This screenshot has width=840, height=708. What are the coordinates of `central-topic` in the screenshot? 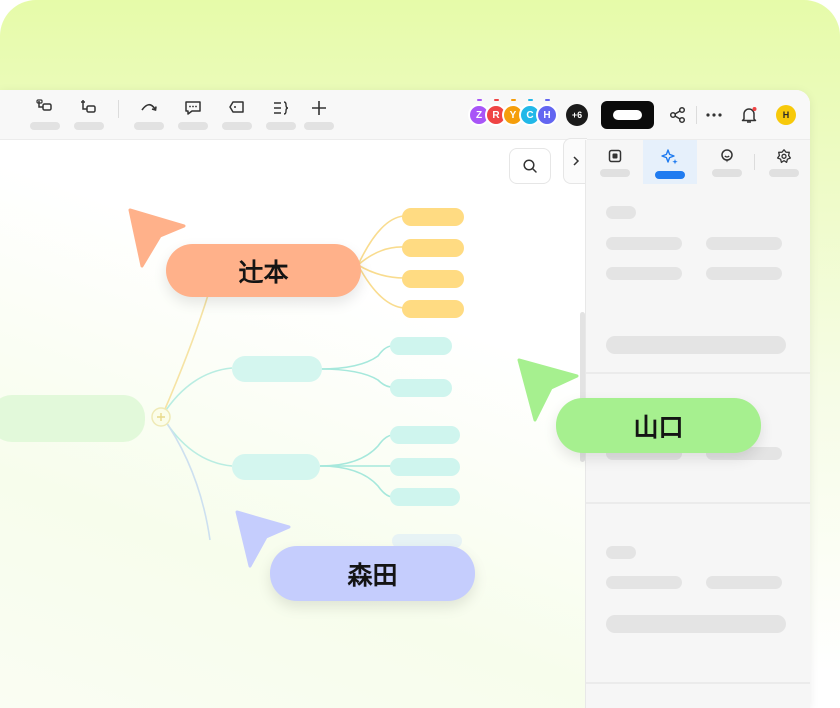 It's located at (72, 418).